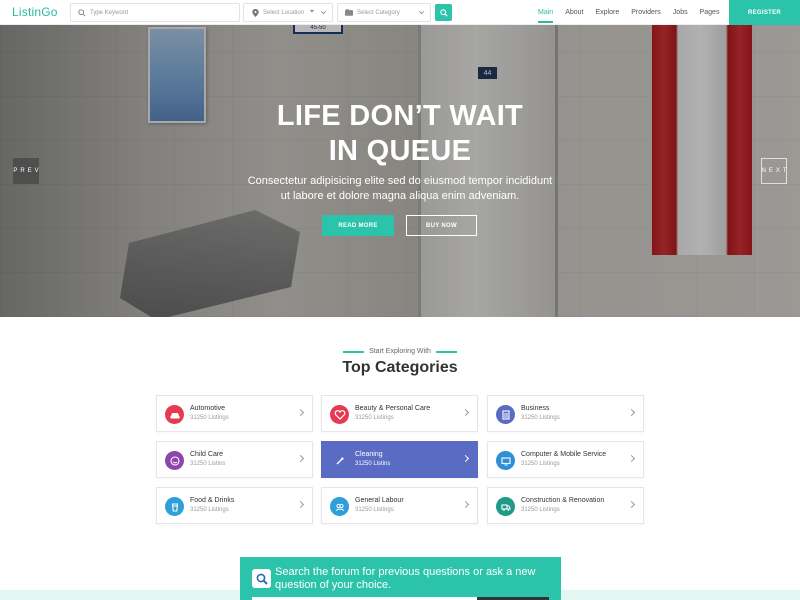 The image size is (800, 600). What do you see at coordinates (234, 413) in the screenshot?
I see `category-card: Automotive 31250 Listings` at bounding box center [234, 413].